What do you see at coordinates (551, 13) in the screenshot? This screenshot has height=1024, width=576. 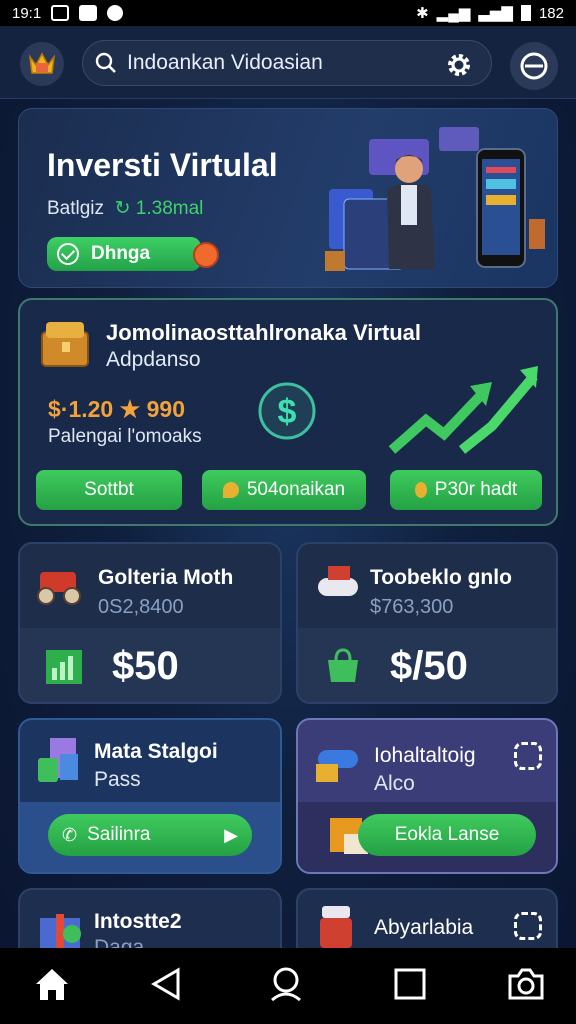 I see `battery-level: 182` at bounding box center [551, 13].